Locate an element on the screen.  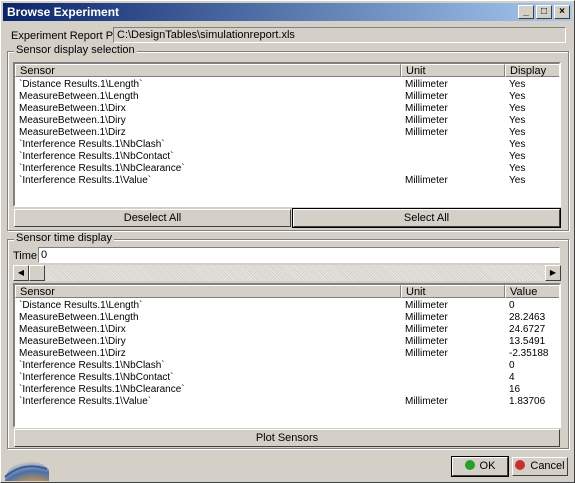
right-arrow-icon: ▶ is located at coordinates (553, 272).